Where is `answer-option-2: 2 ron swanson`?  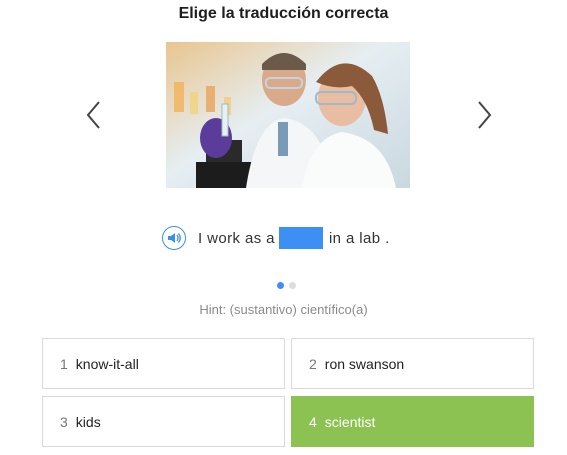 answer-option-2: 2 ron swanson is located at coordinates (412, 363).